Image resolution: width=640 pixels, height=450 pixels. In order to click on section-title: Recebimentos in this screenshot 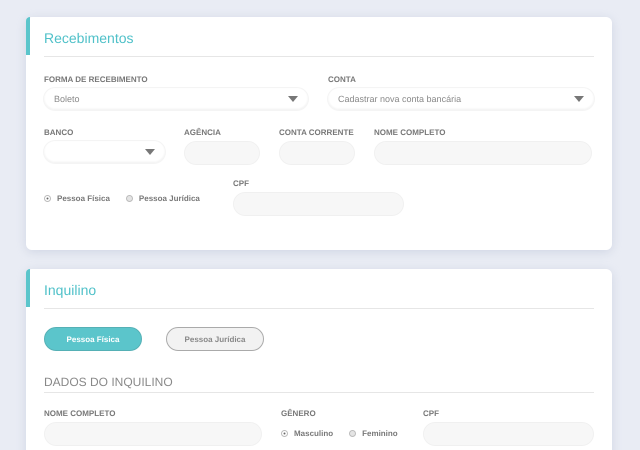, I will do `click(89, 38)`.